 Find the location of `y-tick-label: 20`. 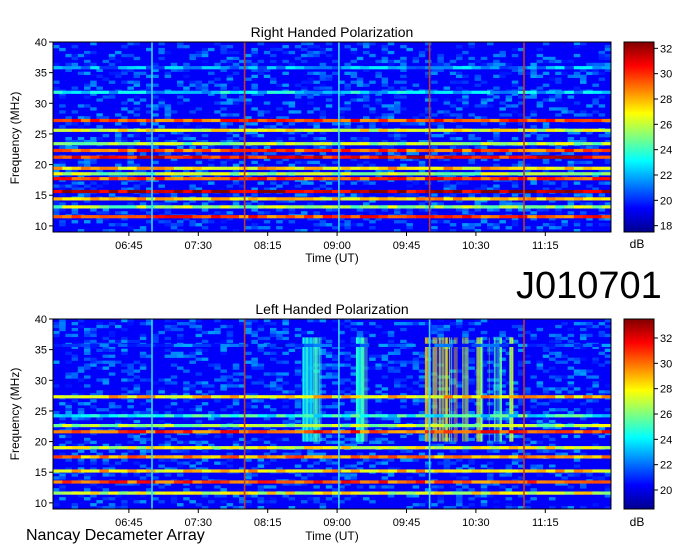

y-tick-label: 20 is located at coordinates (41, 443).